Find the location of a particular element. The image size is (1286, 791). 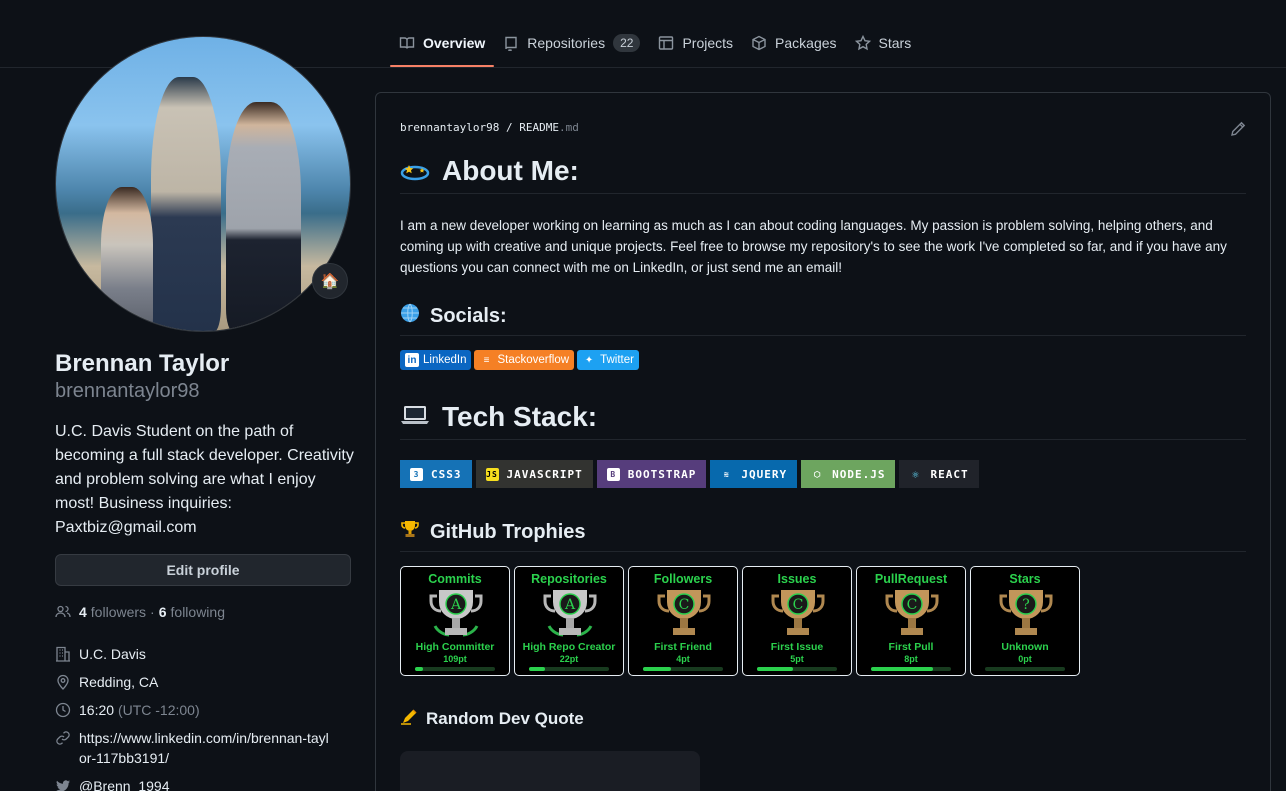

socials-heading-text: Socials: is located at coordinates (468, 315).